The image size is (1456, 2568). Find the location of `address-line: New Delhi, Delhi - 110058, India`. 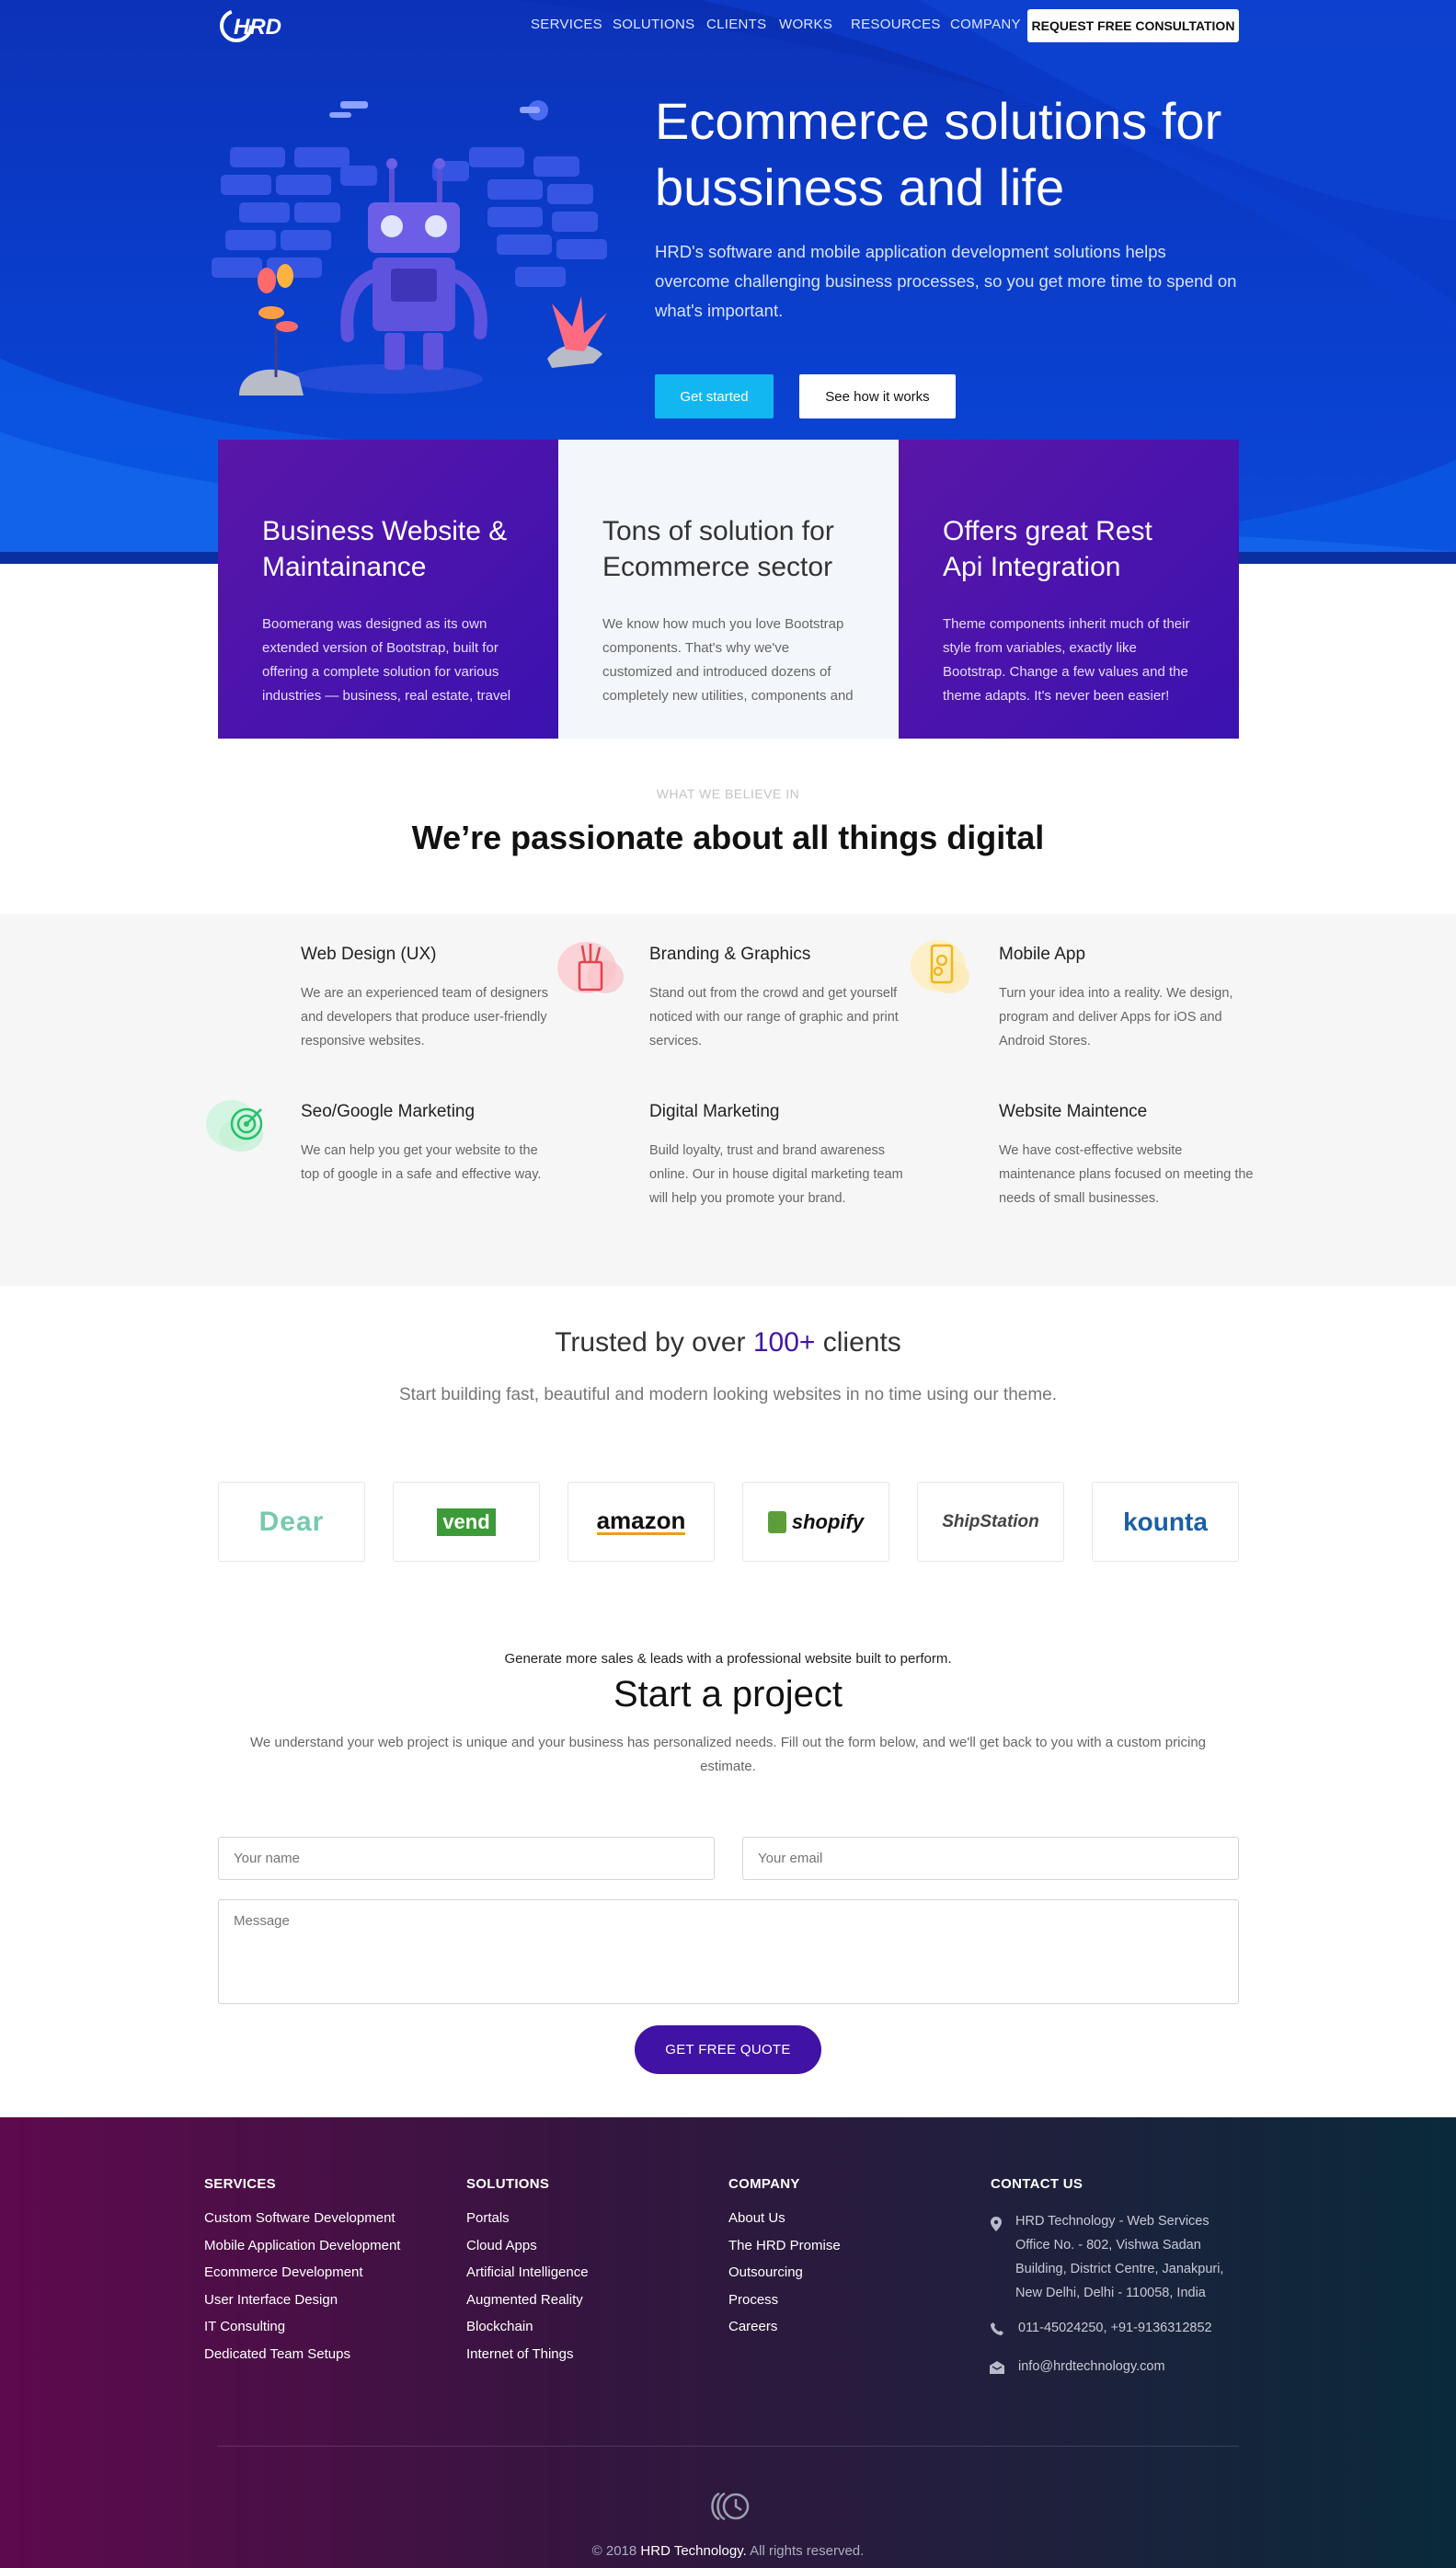

address-line: New Delhi, Delhi - 110058, India is located at coordinates (1110, 2293).